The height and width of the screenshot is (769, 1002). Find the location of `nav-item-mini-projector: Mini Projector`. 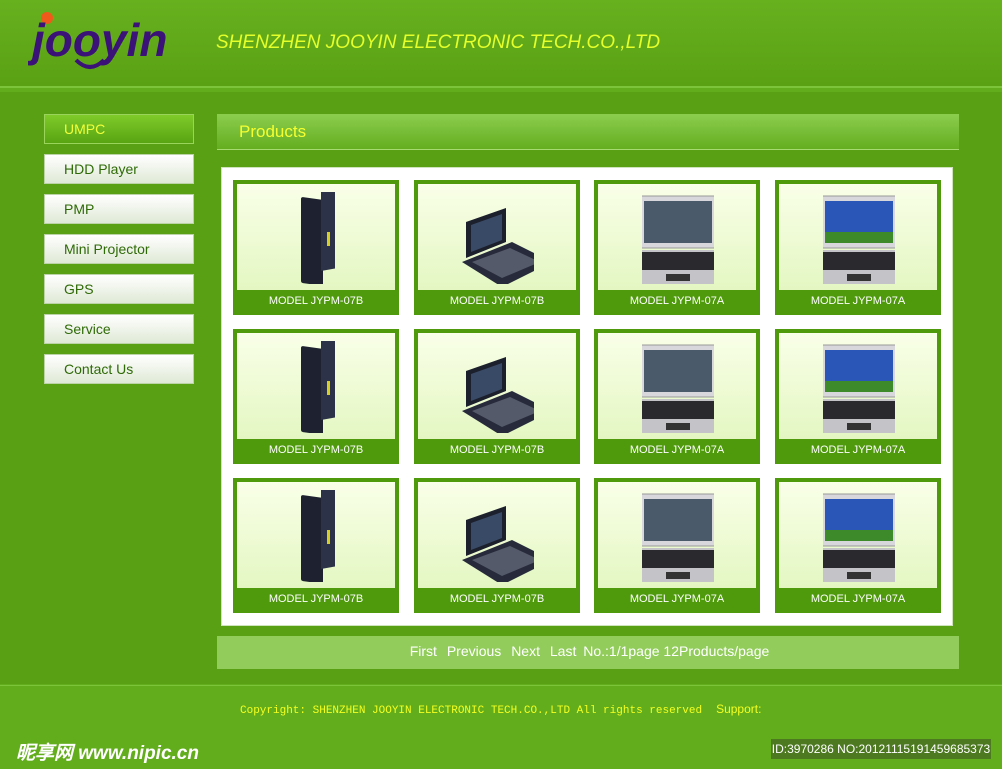

nav-item-mini-projector: Mini Projector is located at coordinates (119, 249).